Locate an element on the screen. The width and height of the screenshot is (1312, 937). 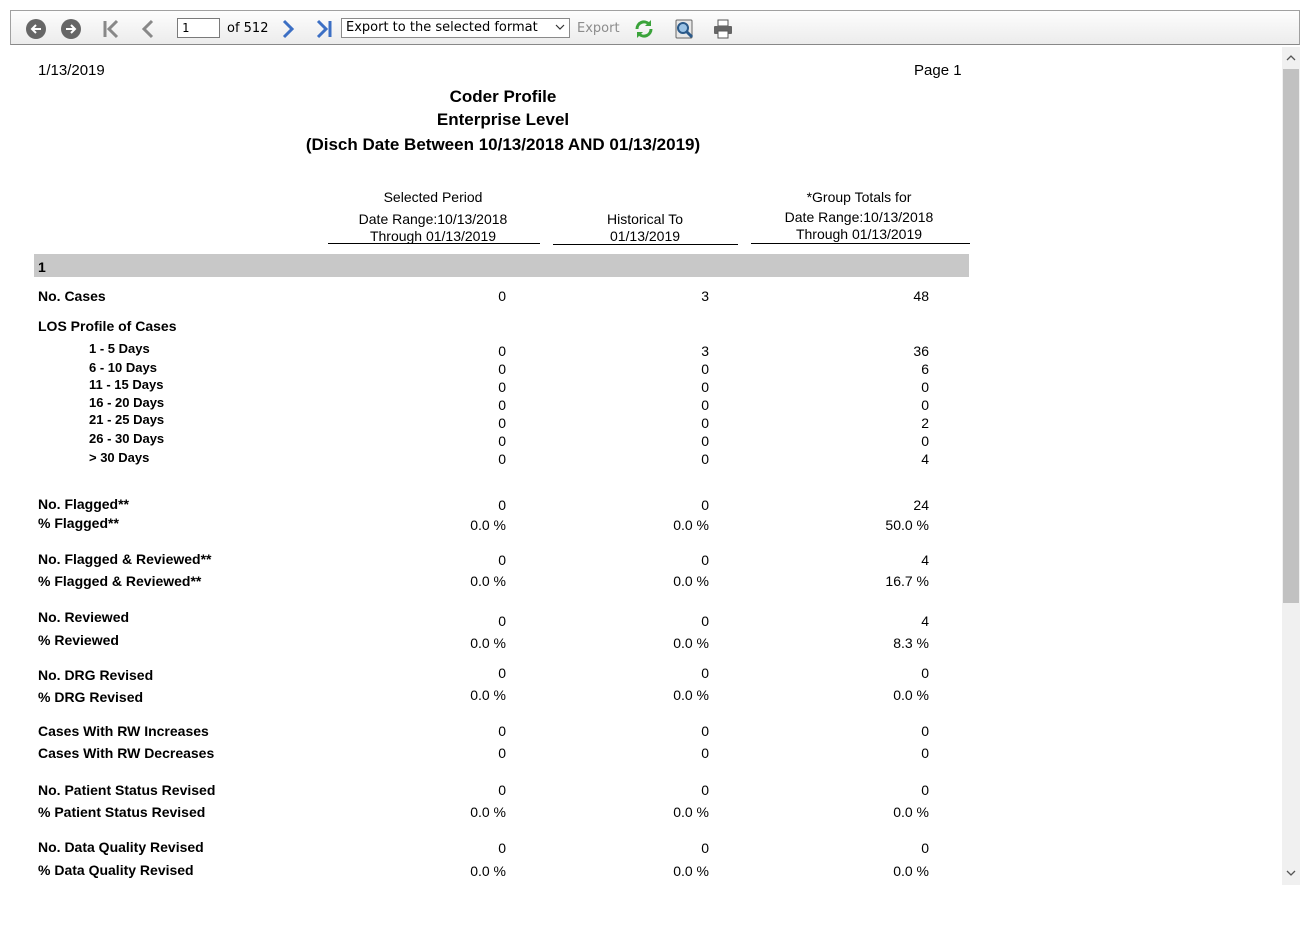
row-label: % Flagged** is located at coordinates (78, 523).